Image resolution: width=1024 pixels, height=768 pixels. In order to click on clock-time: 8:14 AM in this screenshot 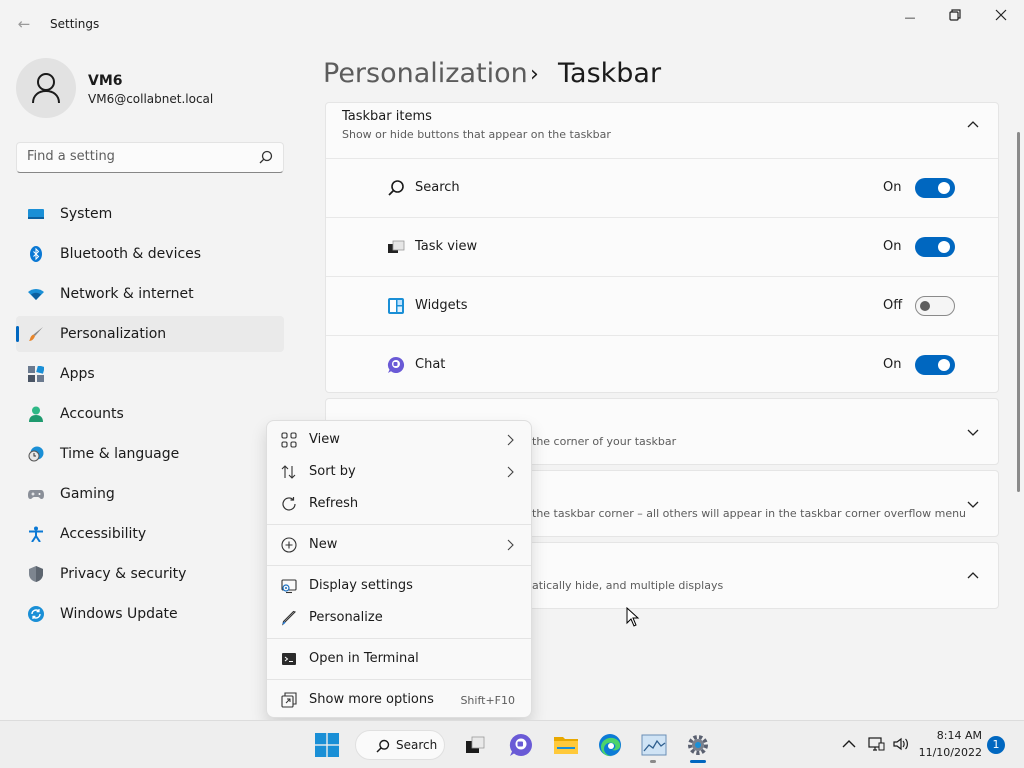, I will do `click(951, 735)`.